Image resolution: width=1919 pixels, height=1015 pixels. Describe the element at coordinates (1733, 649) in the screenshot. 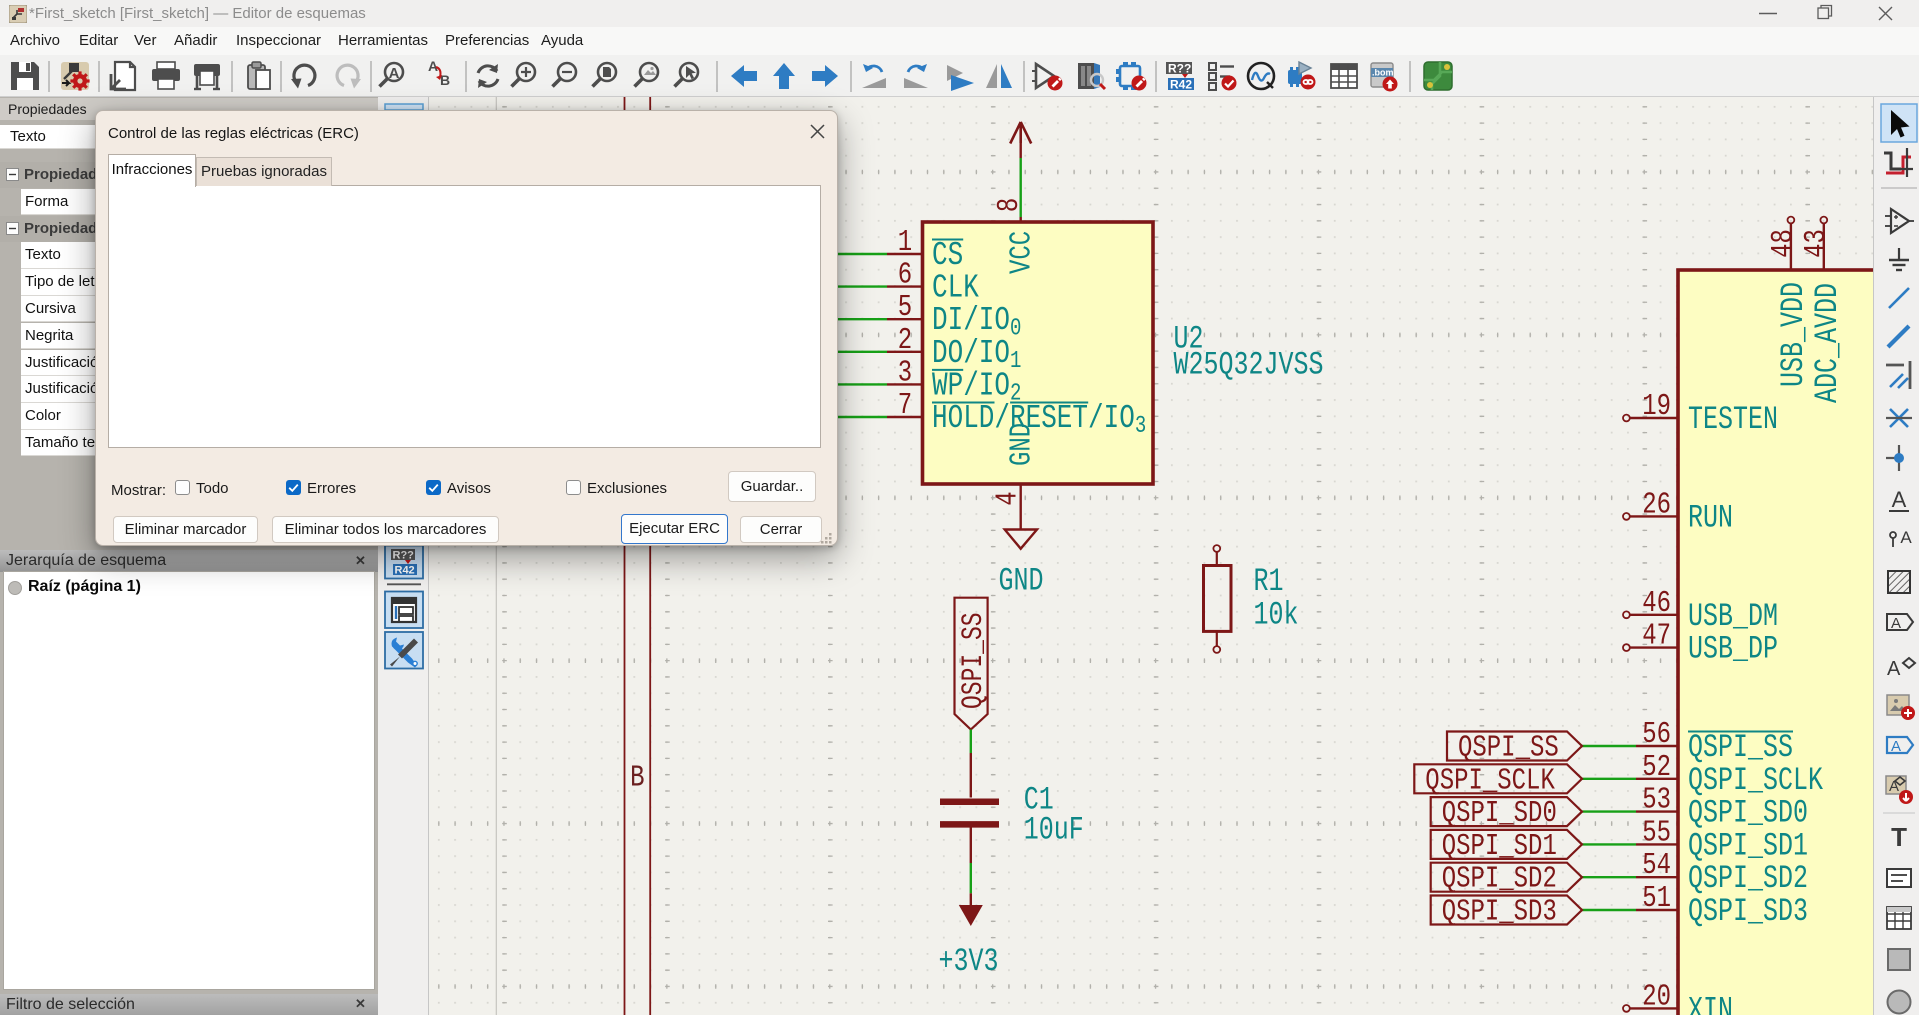

I see `svg-text: USB_DP` at that location.